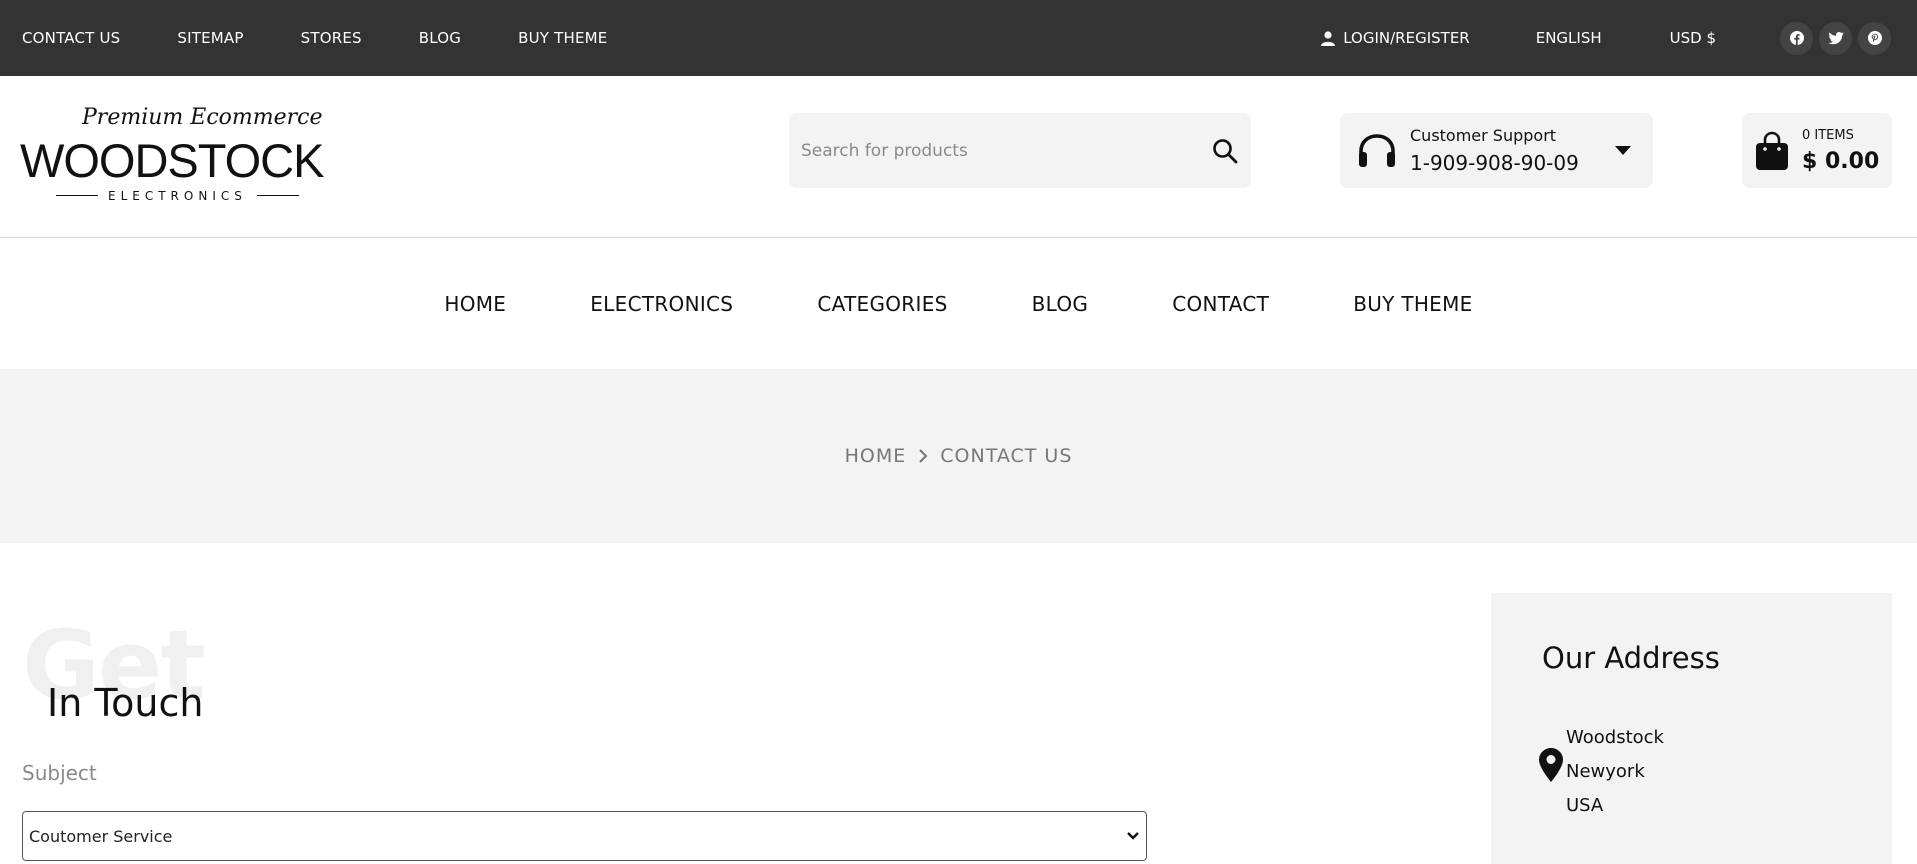 The height and width of the screenshot is (864, 1917). I want to click on map-pin-icon, so click(1551, 765).